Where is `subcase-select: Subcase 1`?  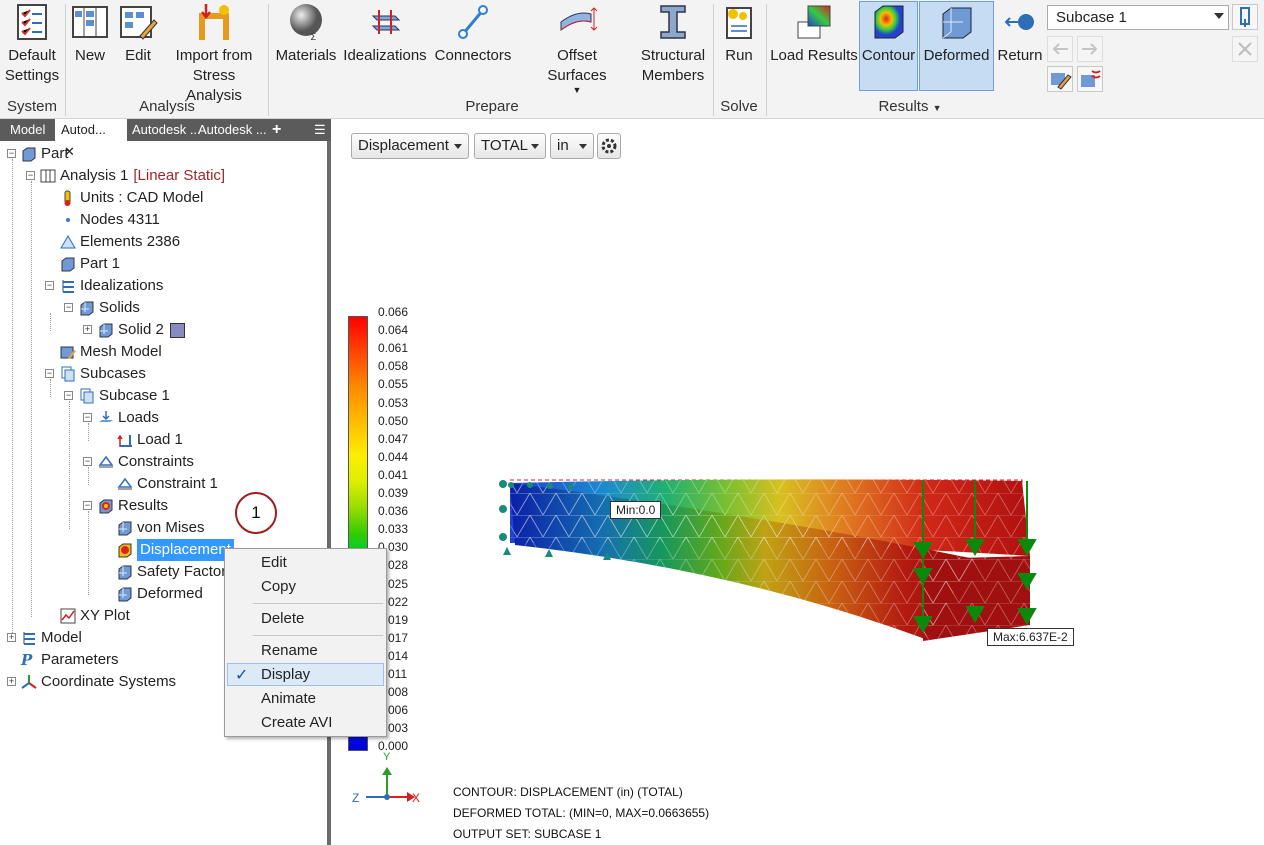 subcase-select: Subcase 1 is located at coordinates (1138, 17).